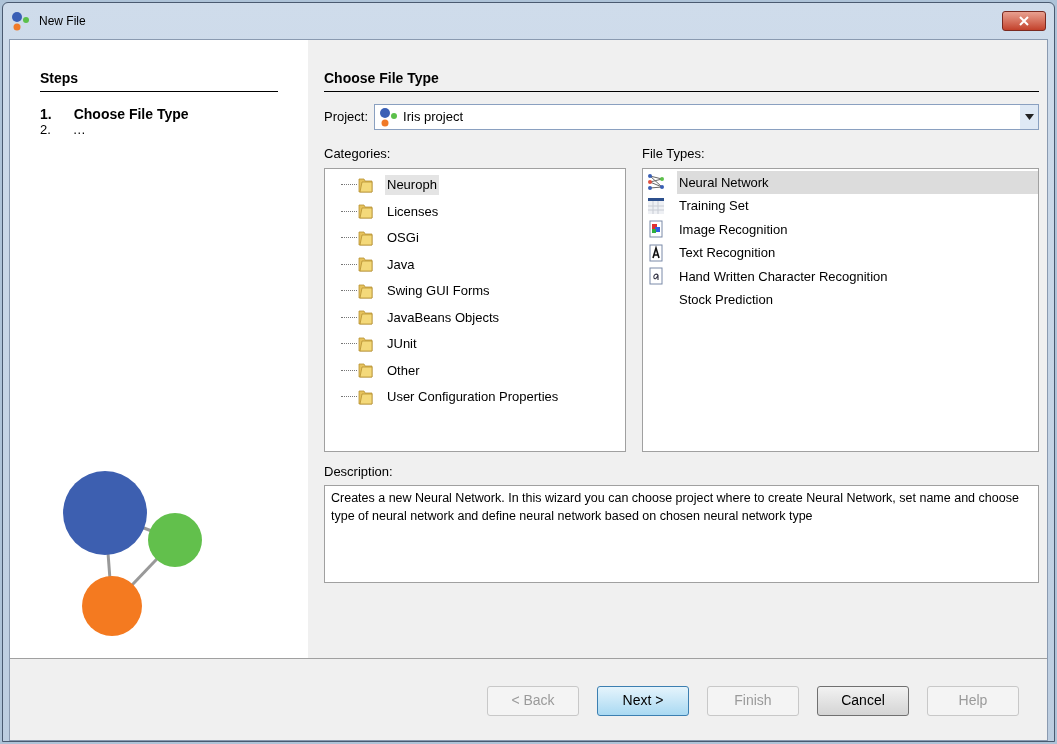 The height and width of the screenshot is (744, 1057). I want to click on project-label: Project:, so click(346, 117).